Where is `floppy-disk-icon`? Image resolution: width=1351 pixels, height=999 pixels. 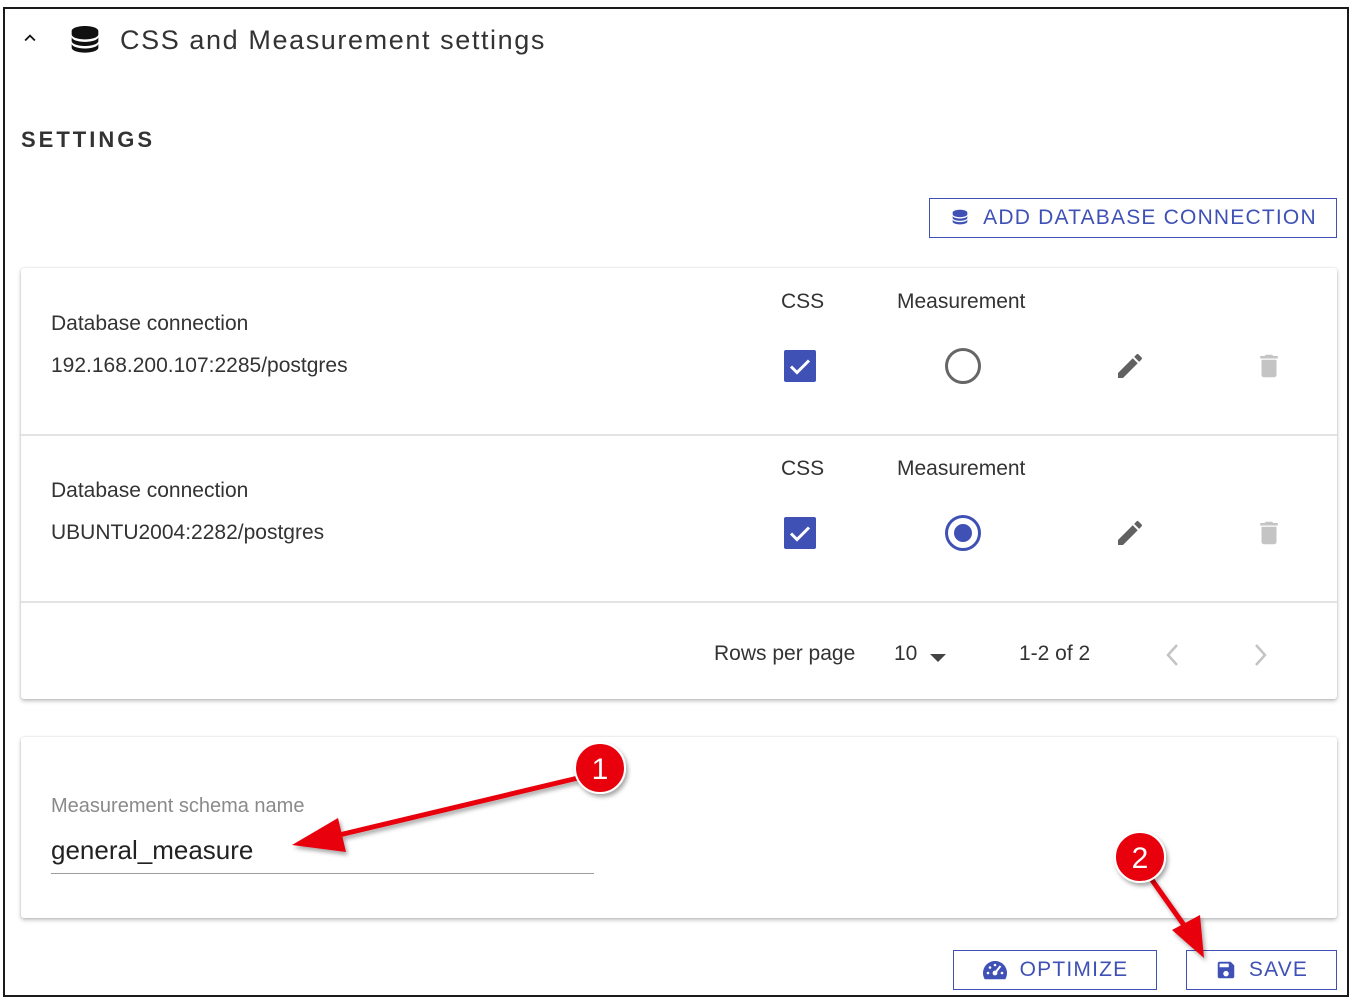
floppy-disk-icon is located at coordinates (1226, 970).